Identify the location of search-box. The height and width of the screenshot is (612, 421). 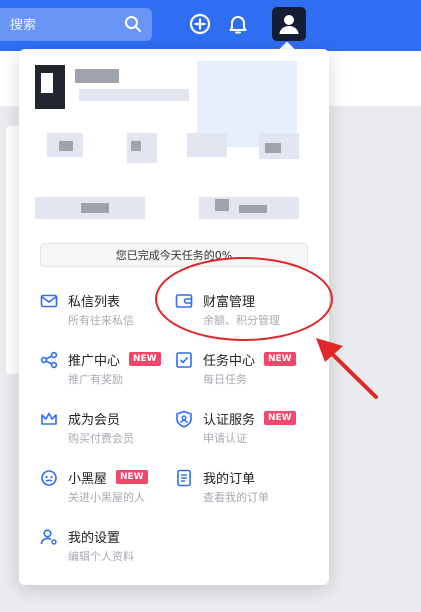
(76, 24).